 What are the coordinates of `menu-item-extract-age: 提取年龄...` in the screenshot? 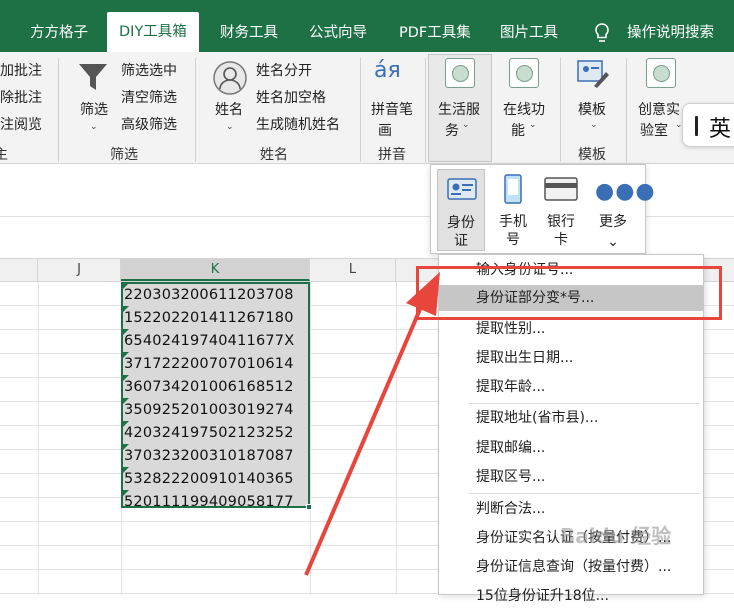 It's located at (571, 387).